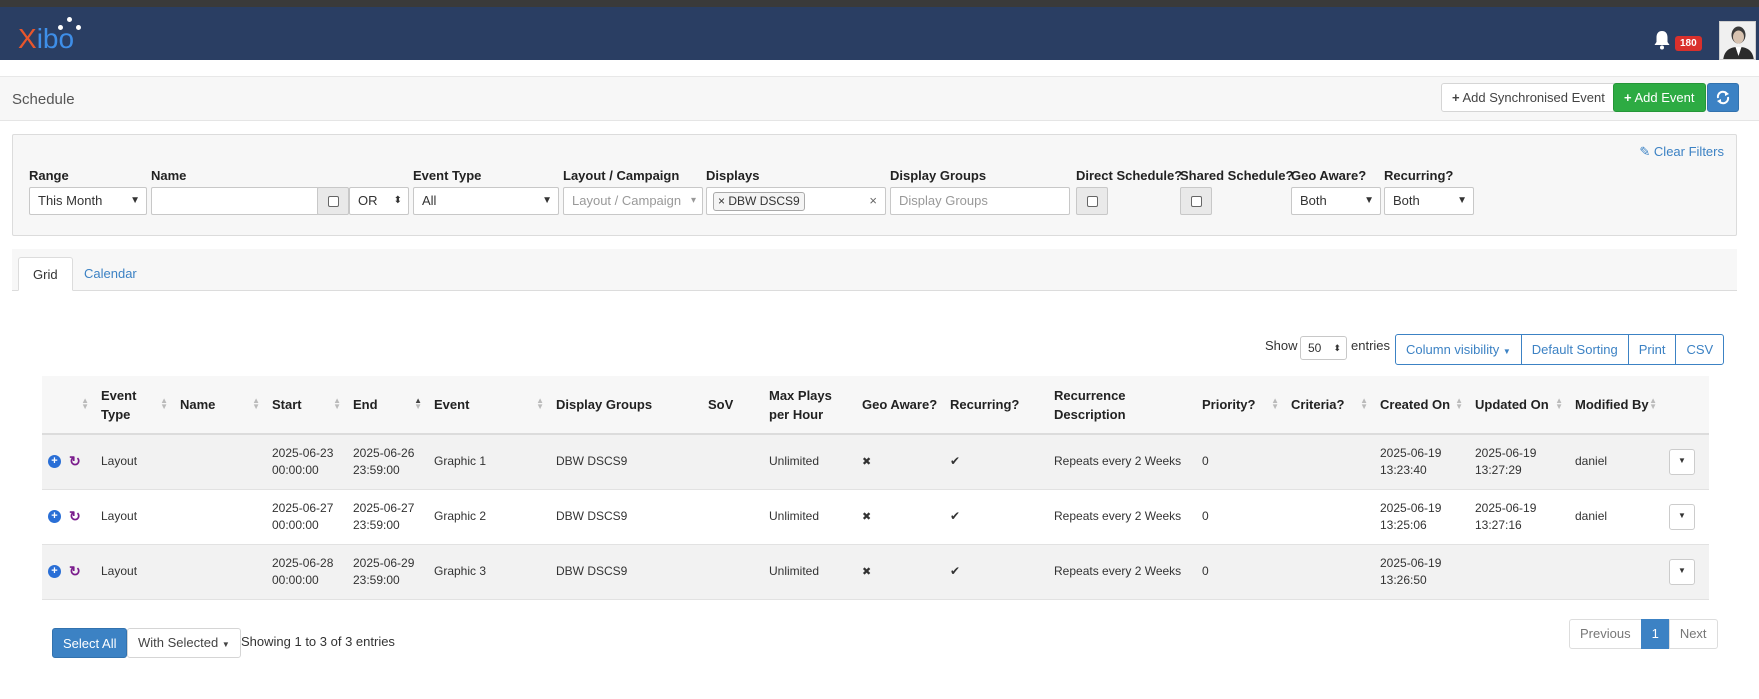 The image size is (1759, 699). Describe the element at coordinates (1329, 572) in the screenshot. I see `cell-criteria` at that location.